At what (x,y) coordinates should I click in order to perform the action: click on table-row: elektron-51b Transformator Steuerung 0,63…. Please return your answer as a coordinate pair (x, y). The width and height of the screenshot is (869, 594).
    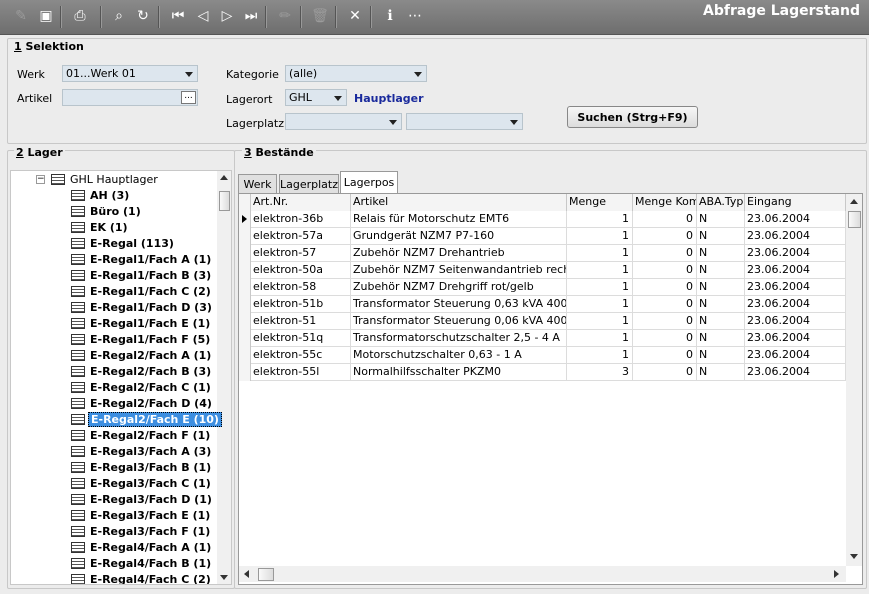
    Looking at the image, I should click on (542, 304).